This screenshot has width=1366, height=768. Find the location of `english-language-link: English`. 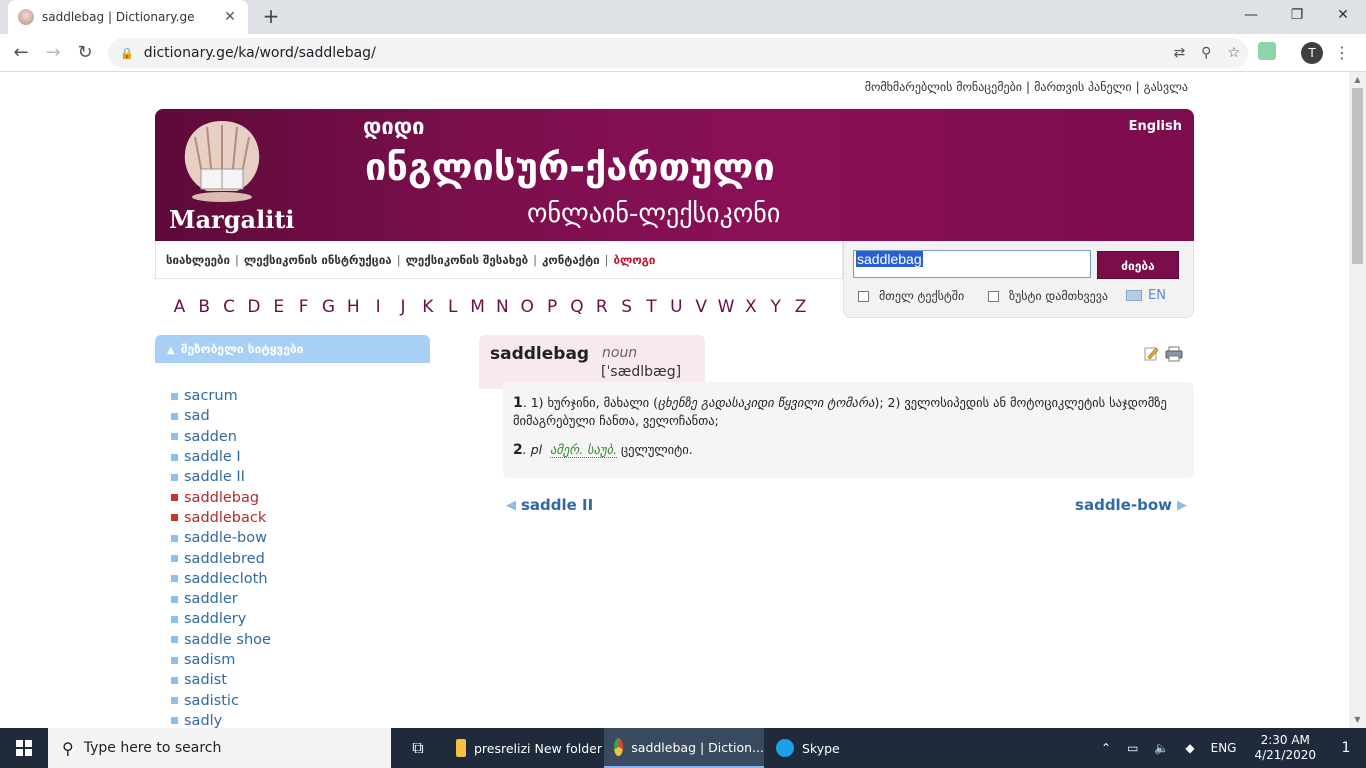

english-language-link: English is located at coordinates (1155, 126).